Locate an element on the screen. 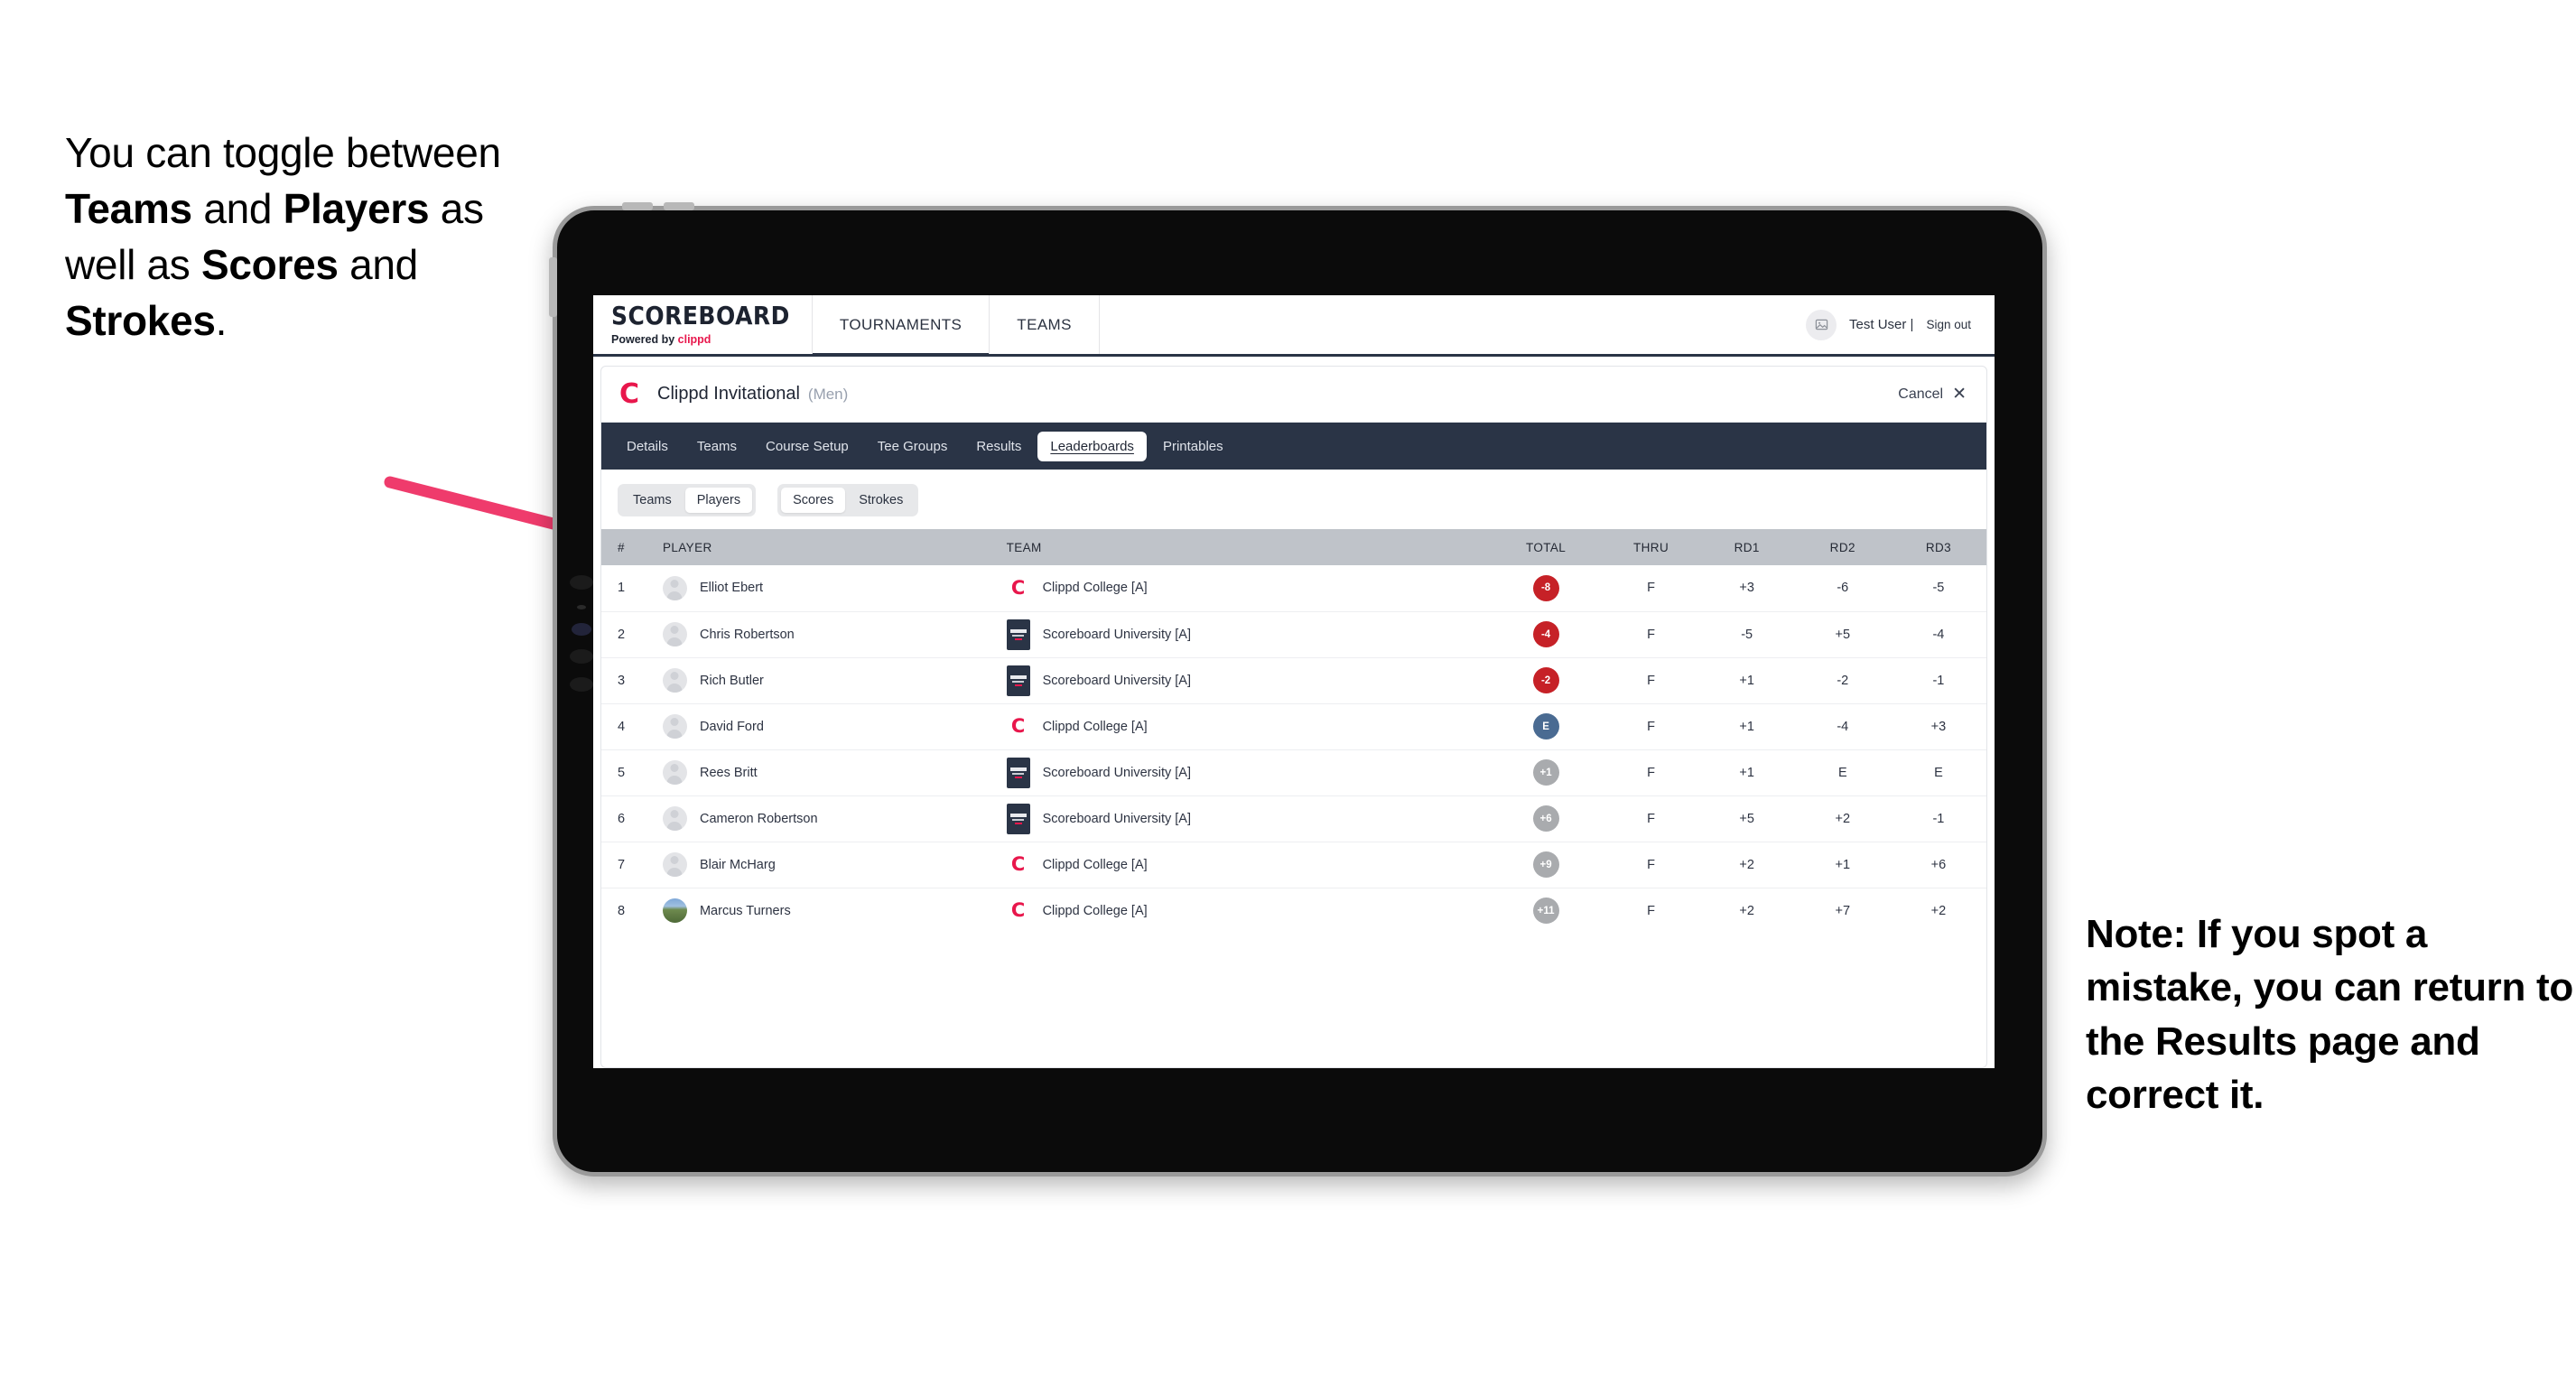  cell-rank: 7 is located at coordinates (628, 865).